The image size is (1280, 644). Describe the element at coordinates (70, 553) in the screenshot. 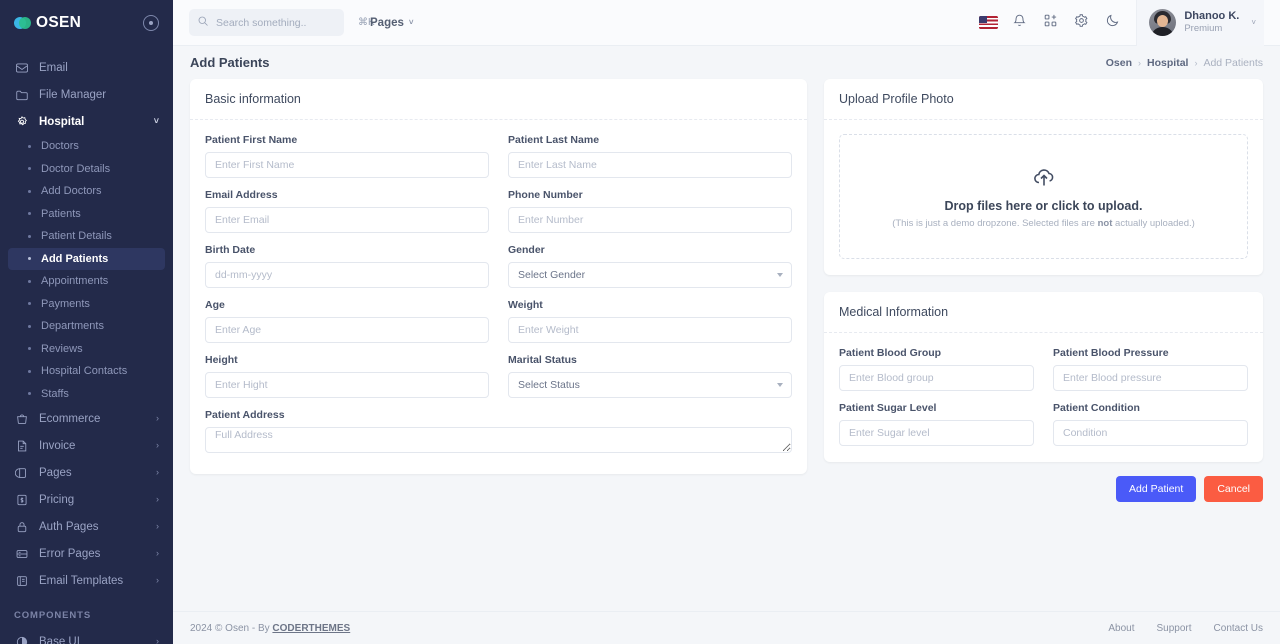

I see `sidebar-item-label: Error Pages` at that location.